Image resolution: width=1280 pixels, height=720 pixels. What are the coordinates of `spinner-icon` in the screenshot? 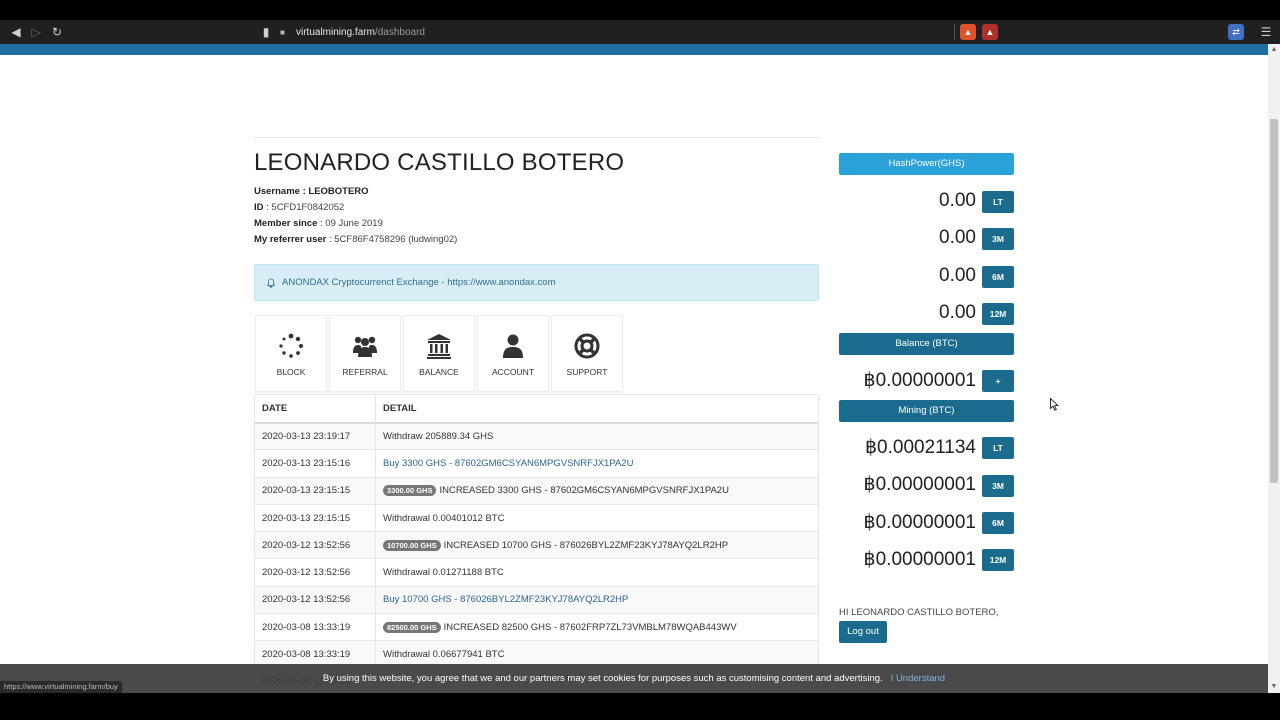 It's located at (291, 345).